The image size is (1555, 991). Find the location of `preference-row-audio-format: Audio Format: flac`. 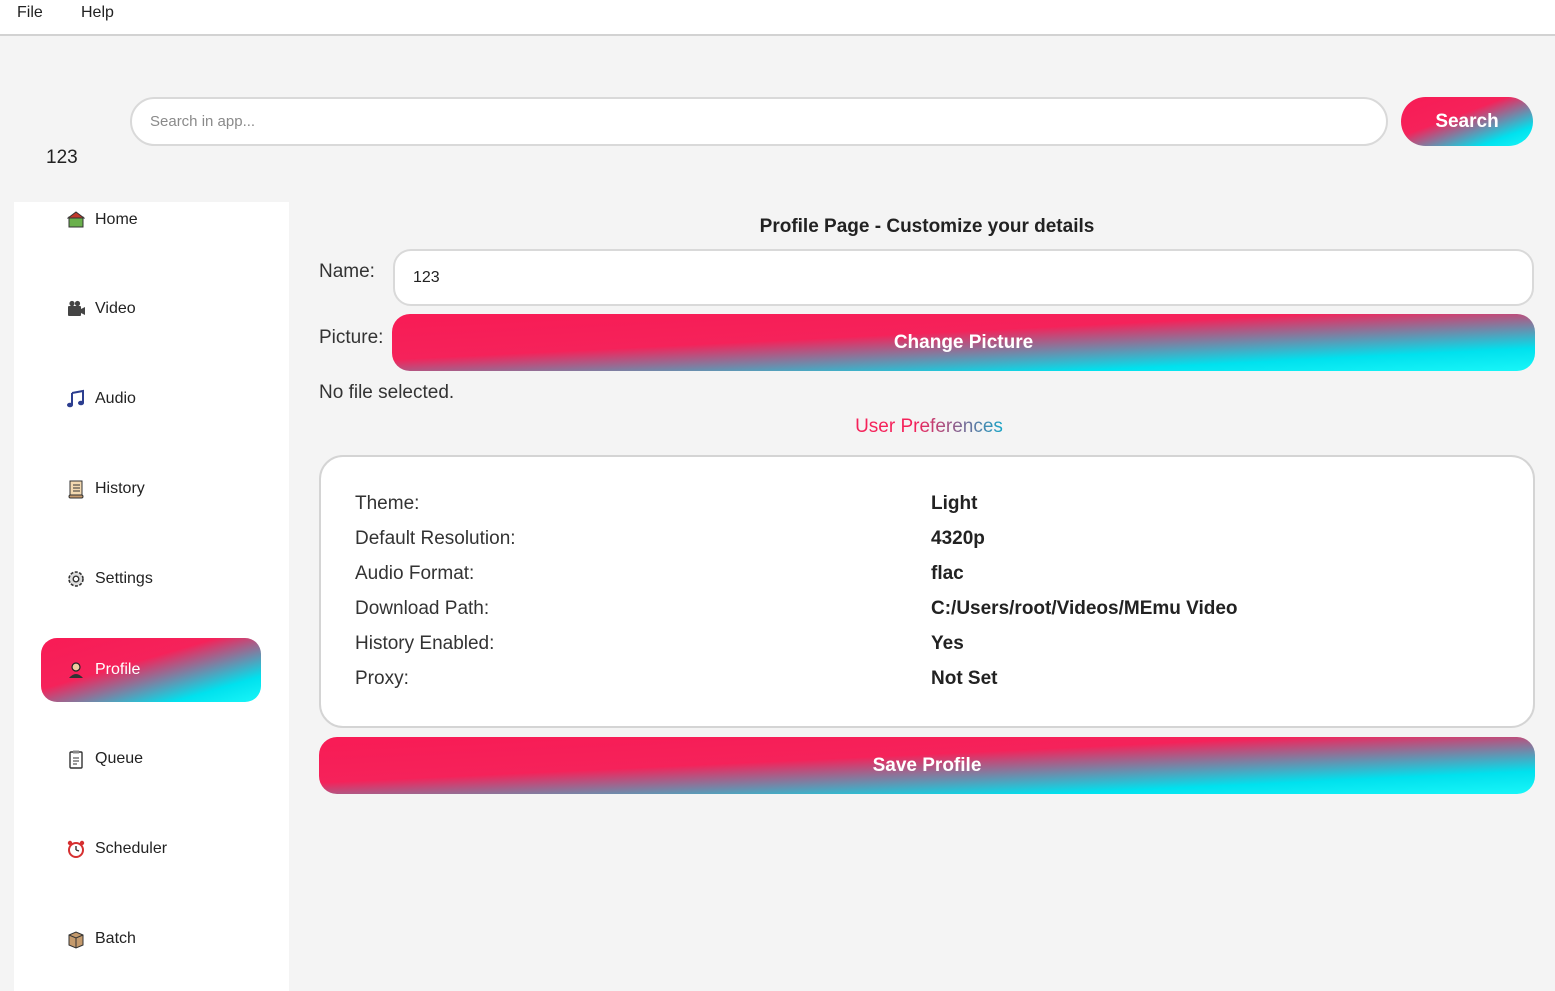

preference-row-audio-format: Audio Format: flac is located at coordinates (930, 578).